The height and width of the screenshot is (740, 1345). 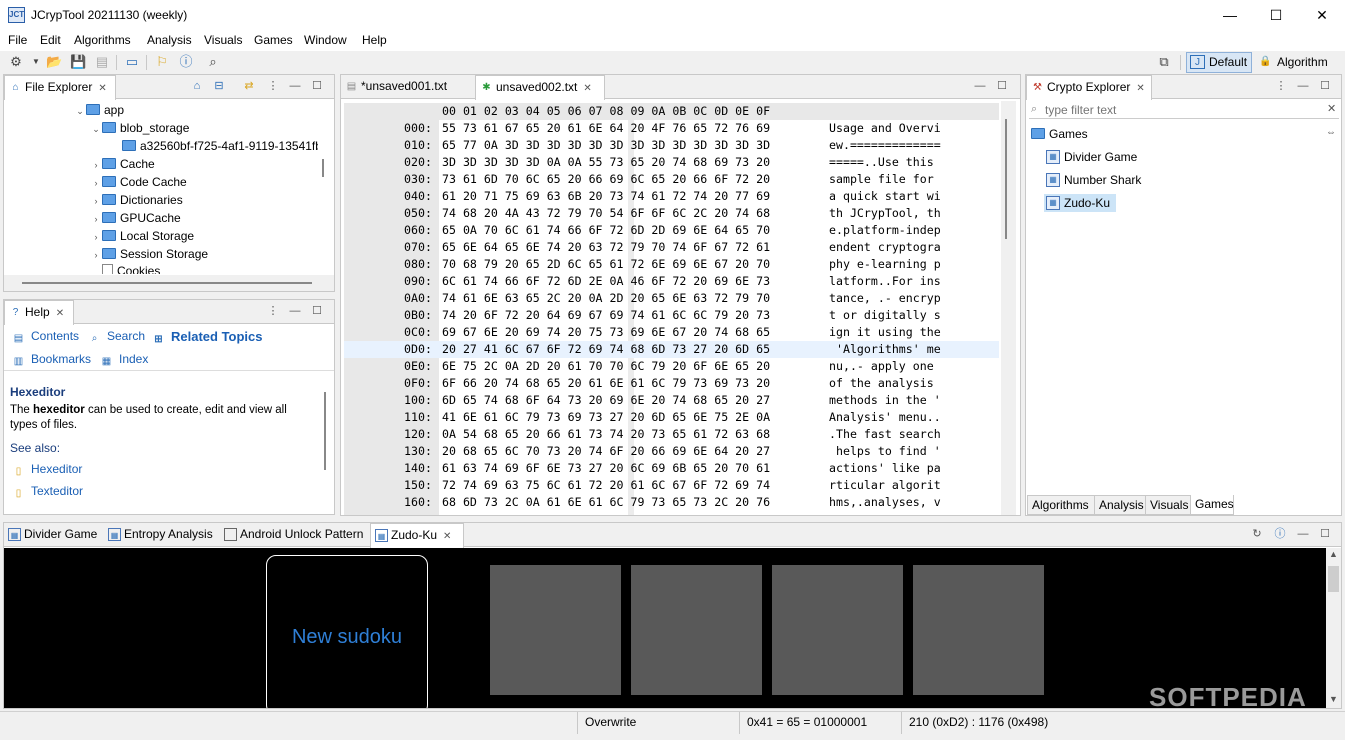 I want to click on tab-unsaved002: ✱ unsaved002.txt ✕, so click(x=540, y=87).